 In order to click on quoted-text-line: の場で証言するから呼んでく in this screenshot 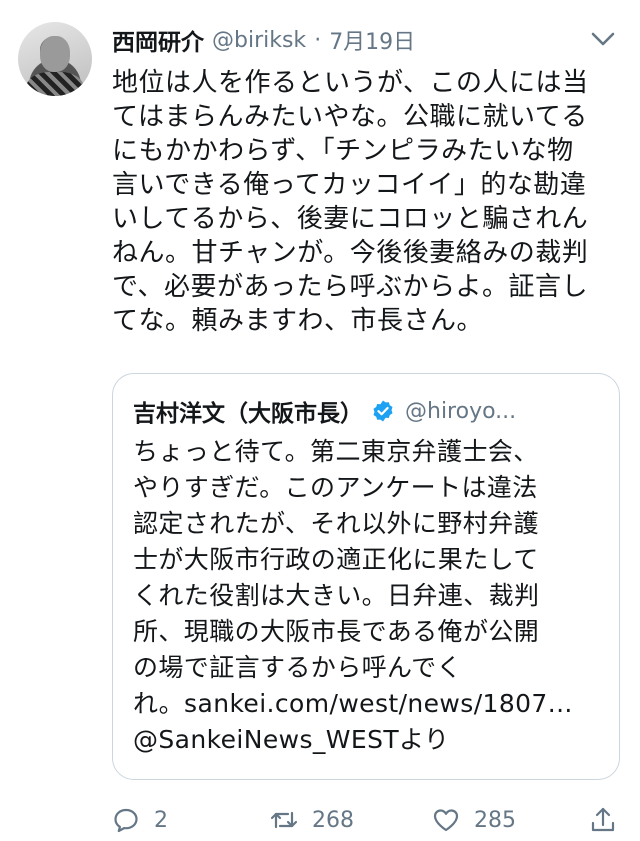, I will do `click(297, 667)`.